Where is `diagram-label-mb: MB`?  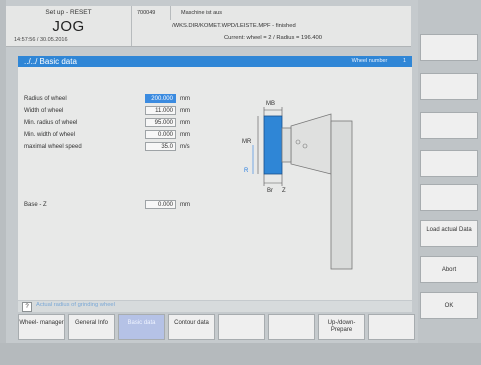
diagram-label-mb: MB is located at coordinates (270, 104).